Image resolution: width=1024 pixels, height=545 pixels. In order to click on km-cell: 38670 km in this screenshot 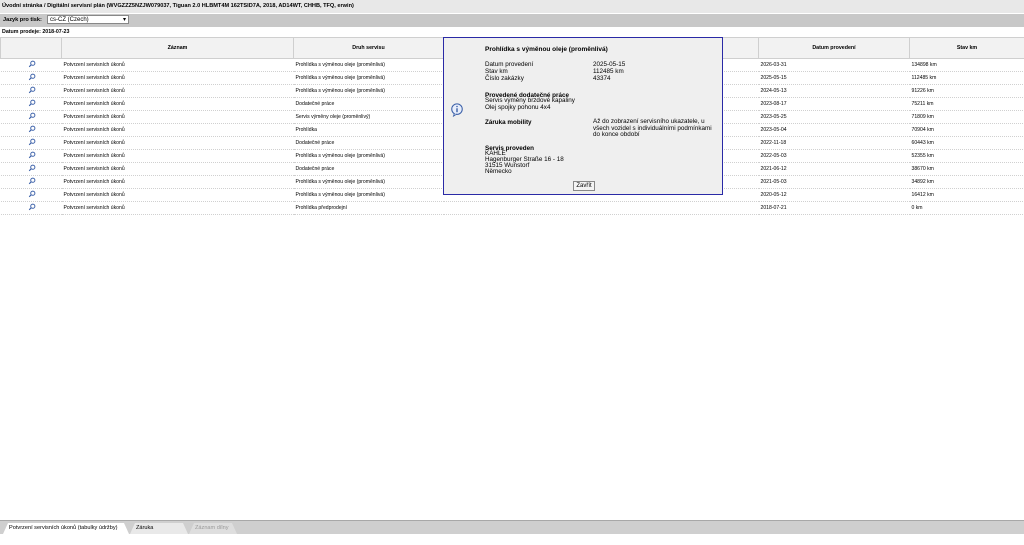, I will do `click(967, 169)`.